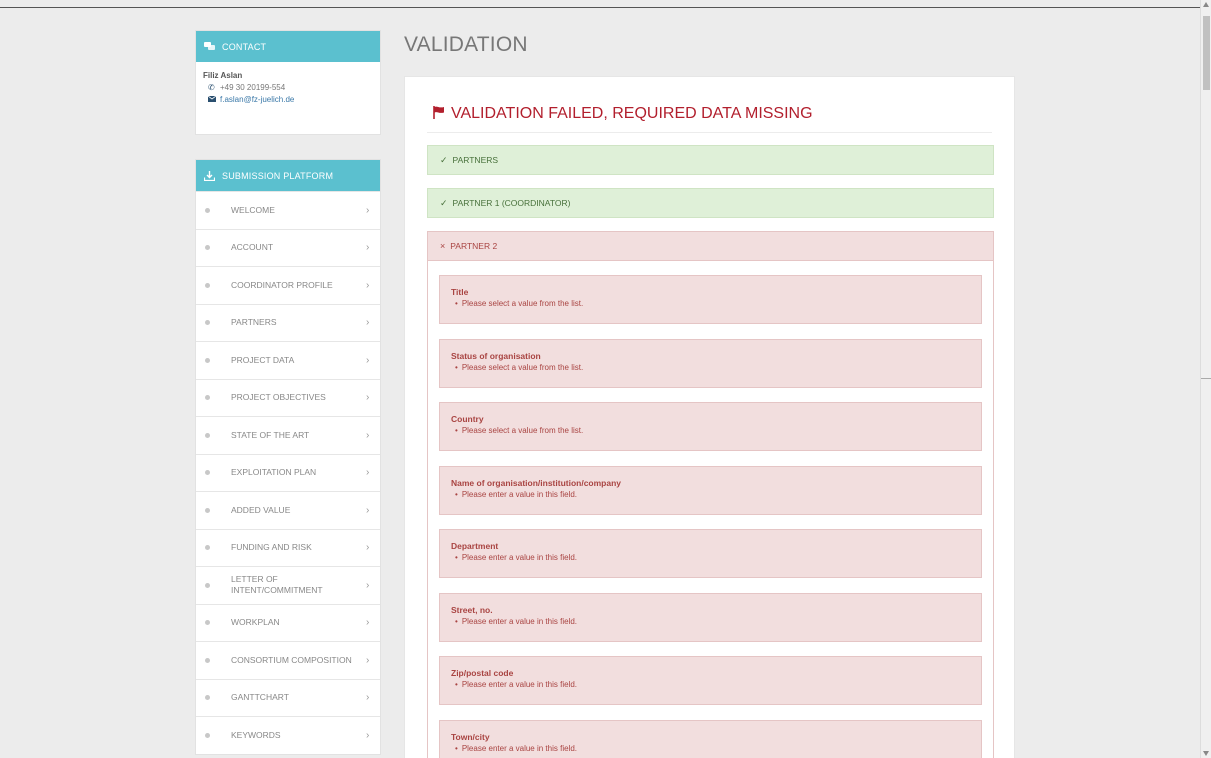  What do you see at coordinates (282, 284) in the screenshot?
I see `sidebar-item-label: COORDINATOR PROFILE` at bounding box center [282, 284].